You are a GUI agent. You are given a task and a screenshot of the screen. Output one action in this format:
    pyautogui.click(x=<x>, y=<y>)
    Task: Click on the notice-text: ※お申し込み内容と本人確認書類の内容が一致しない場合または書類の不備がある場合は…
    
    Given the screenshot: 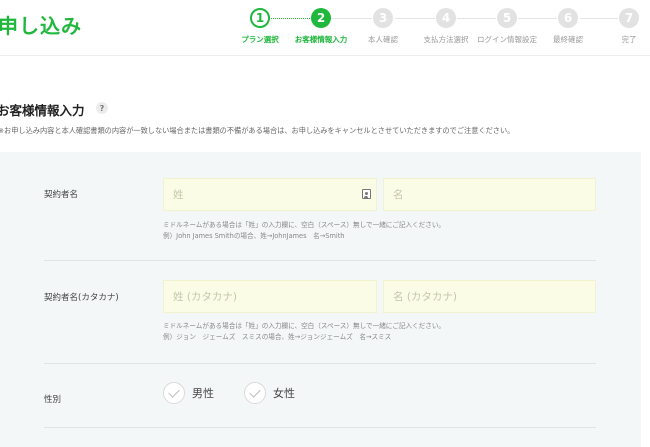 What is the action you would take?
    pyautogui.click(x=257, y=130)
    